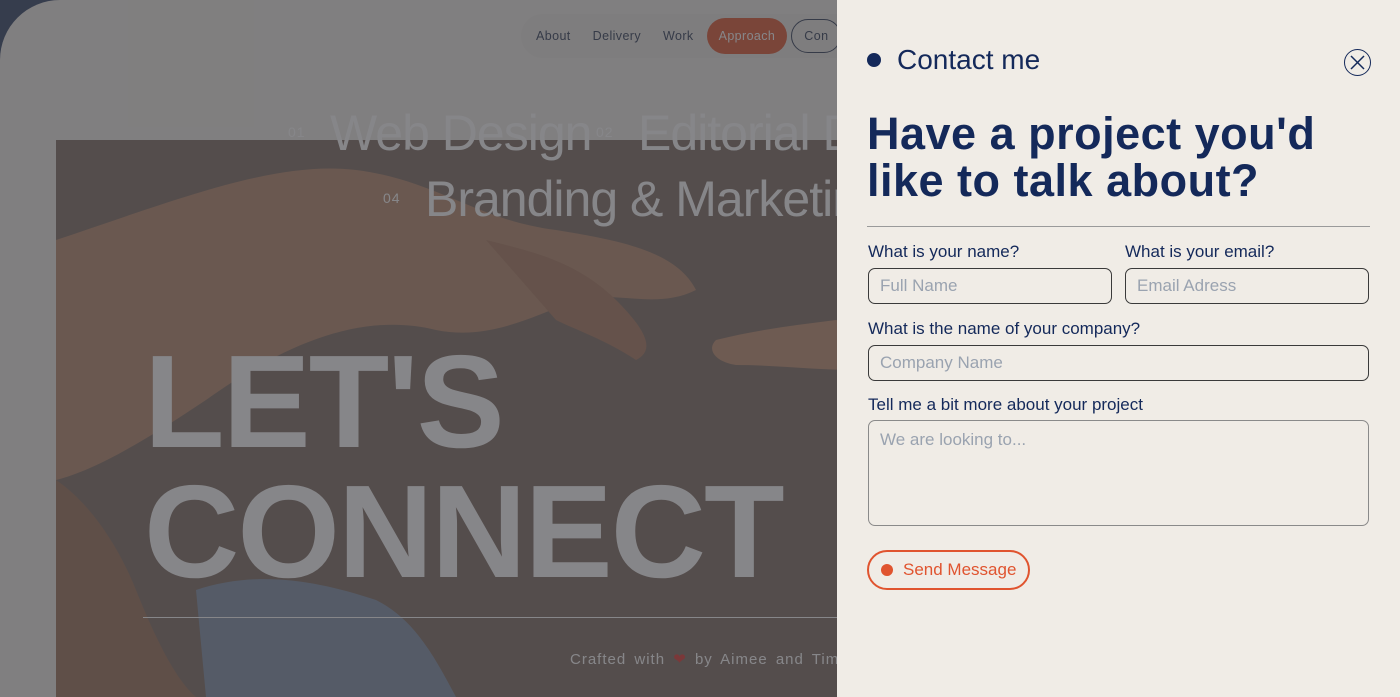  I want to click on email-input, so click(1247, 286).